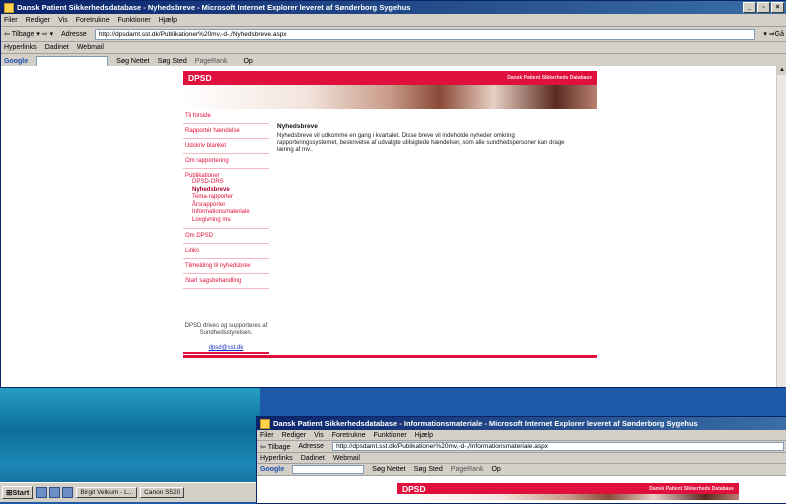  I want to click on nav-item-newsletter-signup: Tilmelding til nyhedsbrev, so click(226, 266).